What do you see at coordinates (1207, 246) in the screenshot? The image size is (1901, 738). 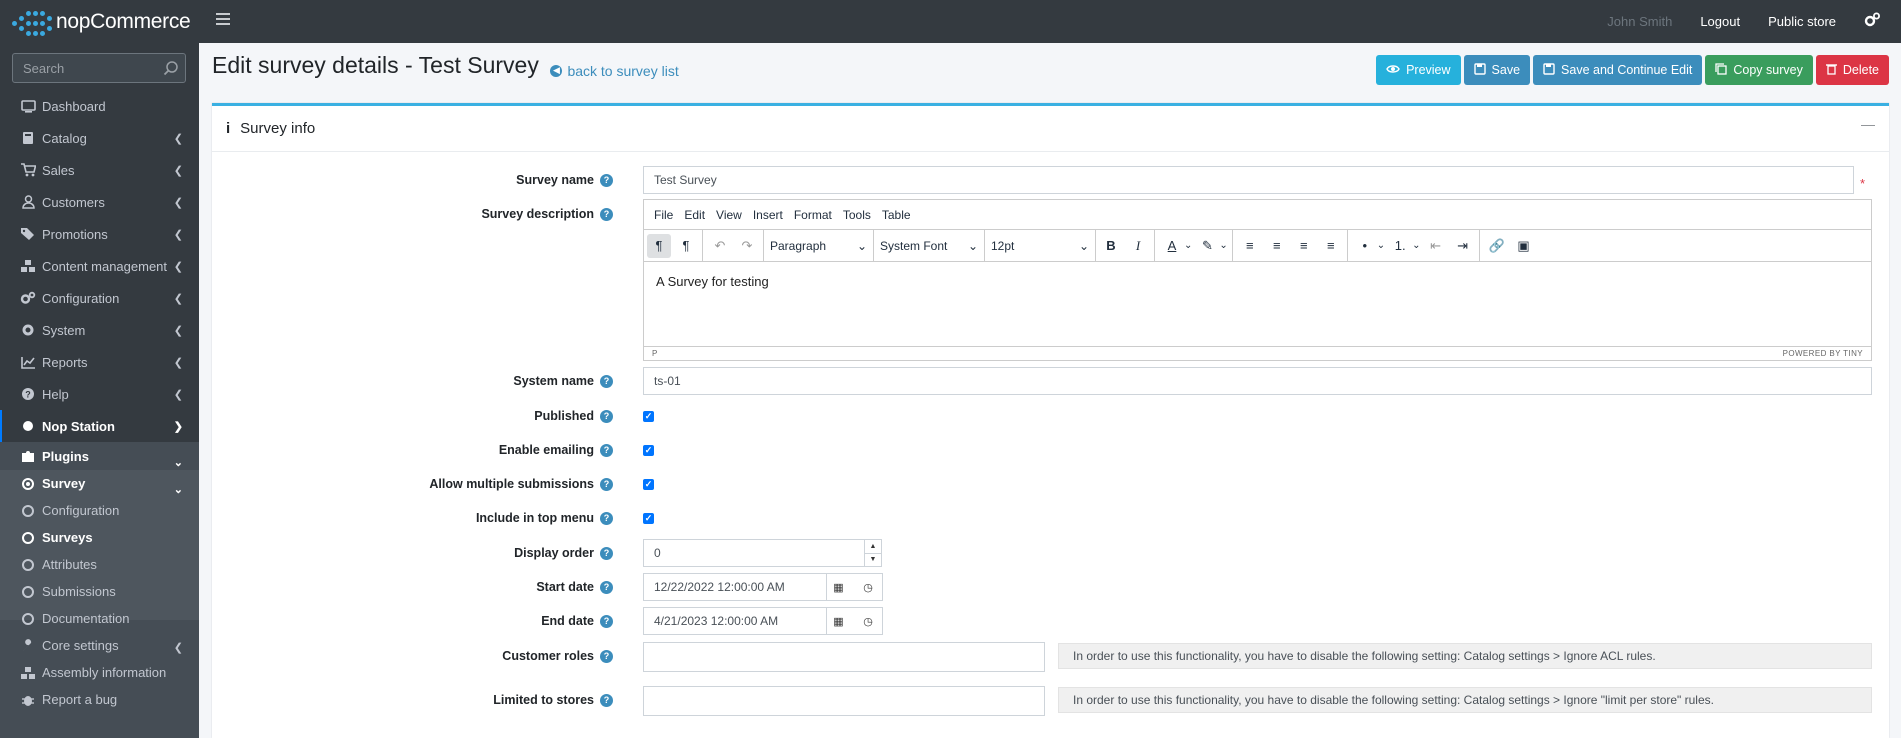 I see `highlight-icon: ✎` at bounding box center [1207, 246].